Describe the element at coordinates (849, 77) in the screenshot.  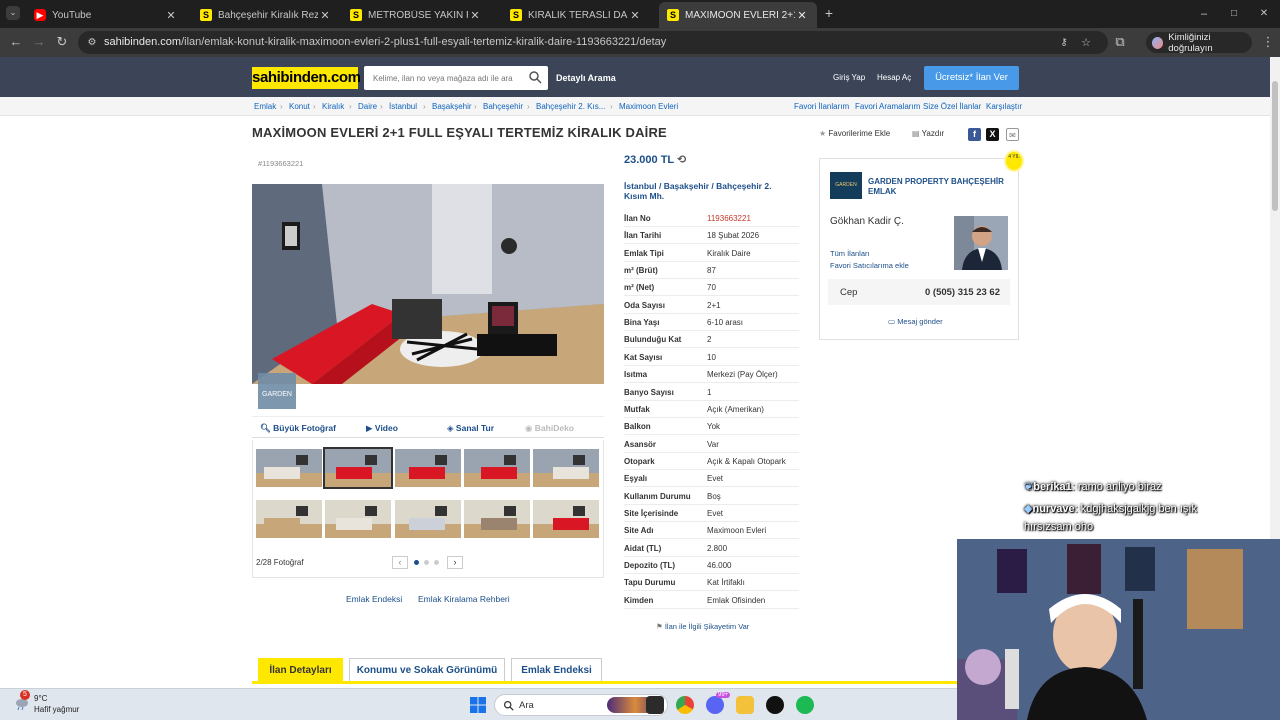
I see `login-link: Giriş Yap` at that location.